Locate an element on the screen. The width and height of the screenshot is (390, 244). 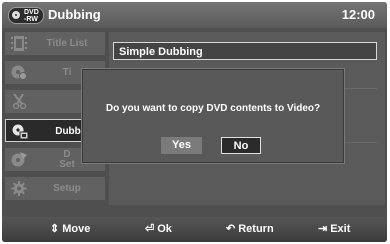
ok-label: Ok is located at coordinates (164, 229).